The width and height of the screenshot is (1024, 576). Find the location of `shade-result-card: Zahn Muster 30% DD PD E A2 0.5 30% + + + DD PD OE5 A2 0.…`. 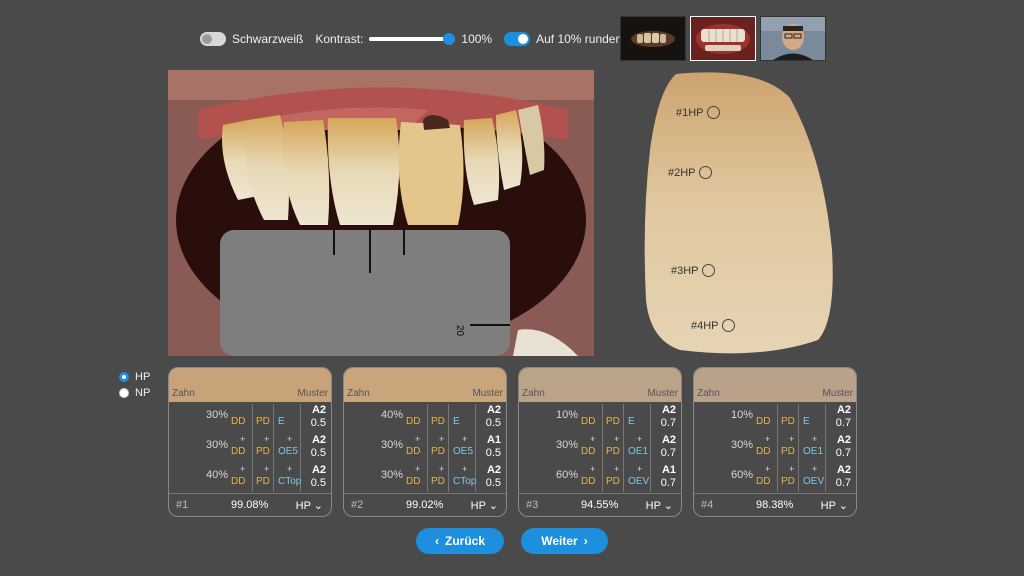

shade-result-card: Zahn Muster 30% DD PD E A2 0.5 30% + + + DD PD OE5 A2 0.… is located at coordinates (250, 442).